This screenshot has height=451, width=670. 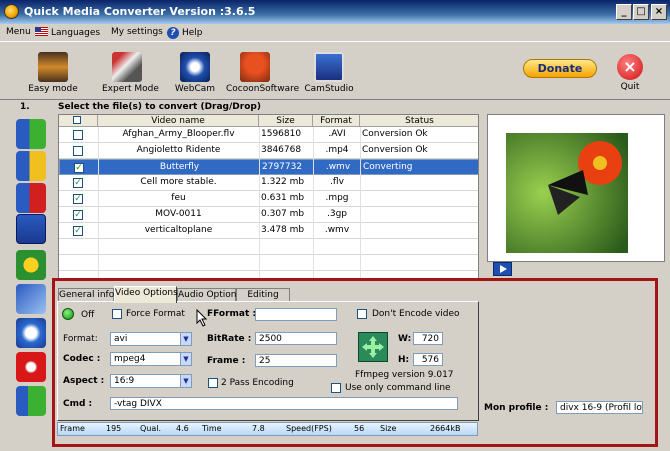 I want to click on cell-format: .flv, so click(x=337, y=182).